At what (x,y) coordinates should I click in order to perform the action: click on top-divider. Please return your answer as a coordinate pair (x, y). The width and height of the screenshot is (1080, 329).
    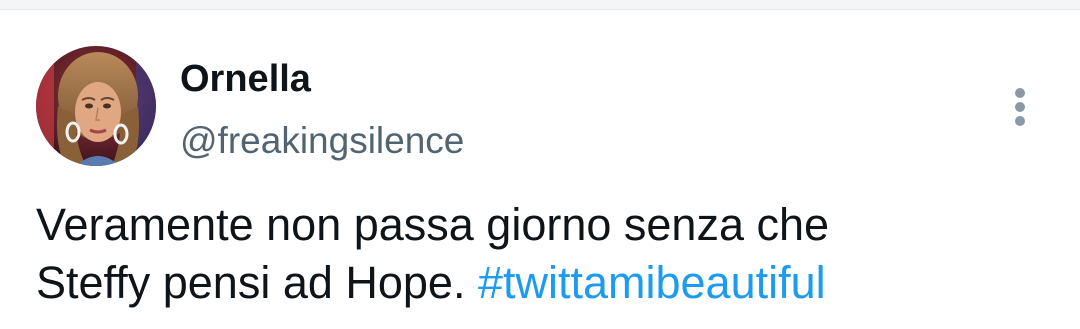
    Looking at the image, I should click on (540, 5).